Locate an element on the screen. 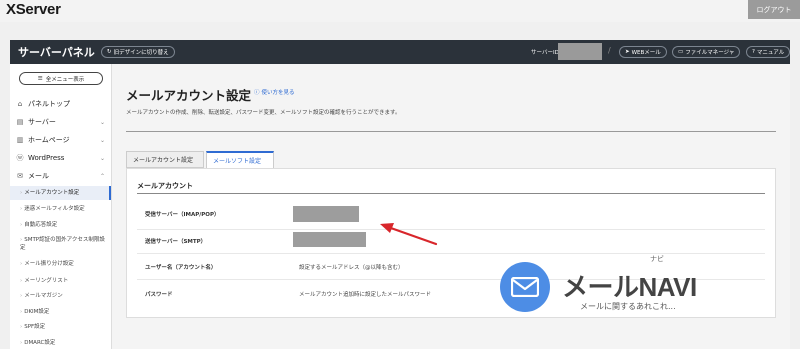 This screenshot has height=349, width=800. help-icon: ? is located at coordinates (753, 52).